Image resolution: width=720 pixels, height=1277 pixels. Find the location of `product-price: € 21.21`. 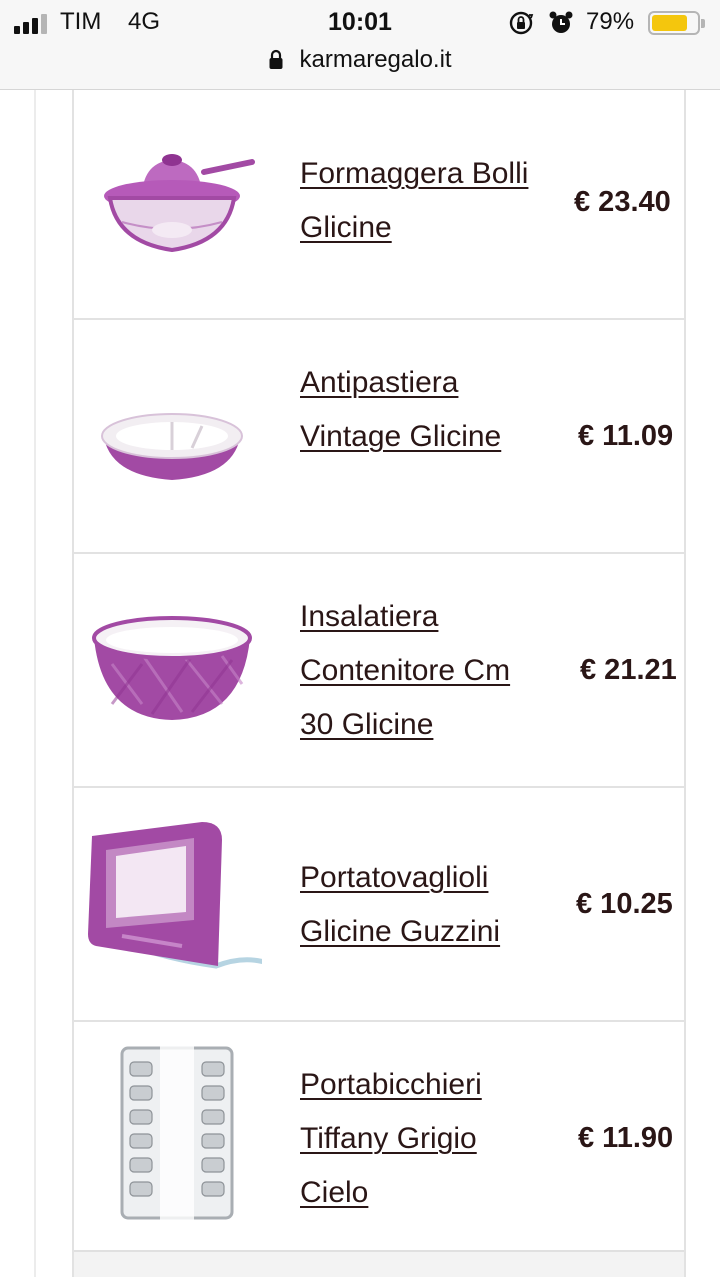

product-price: € 21.21 is located at coordinates (628, 670).